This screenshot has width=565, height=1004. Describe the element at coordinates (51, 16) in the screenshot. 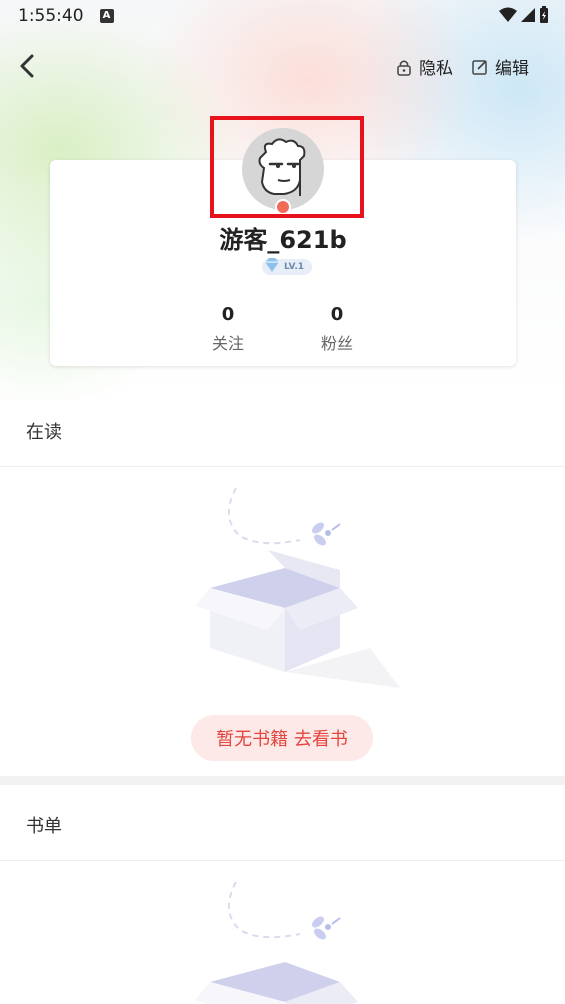

I see `status-time: 1:55:40` at that location.